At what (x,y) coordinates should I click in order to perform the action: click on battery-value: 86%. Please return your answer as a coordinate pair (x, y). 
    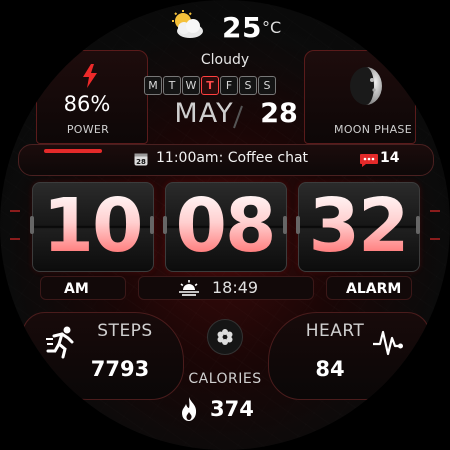
    Looking at the image, I should click on (87, 104).